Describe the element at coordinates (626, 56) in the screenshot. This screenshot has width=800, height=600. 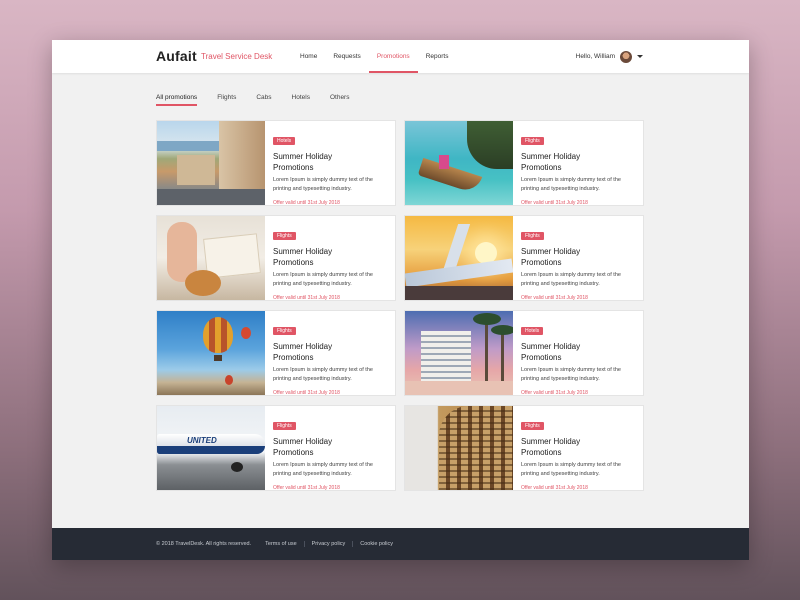
I see `avatar` at that location.